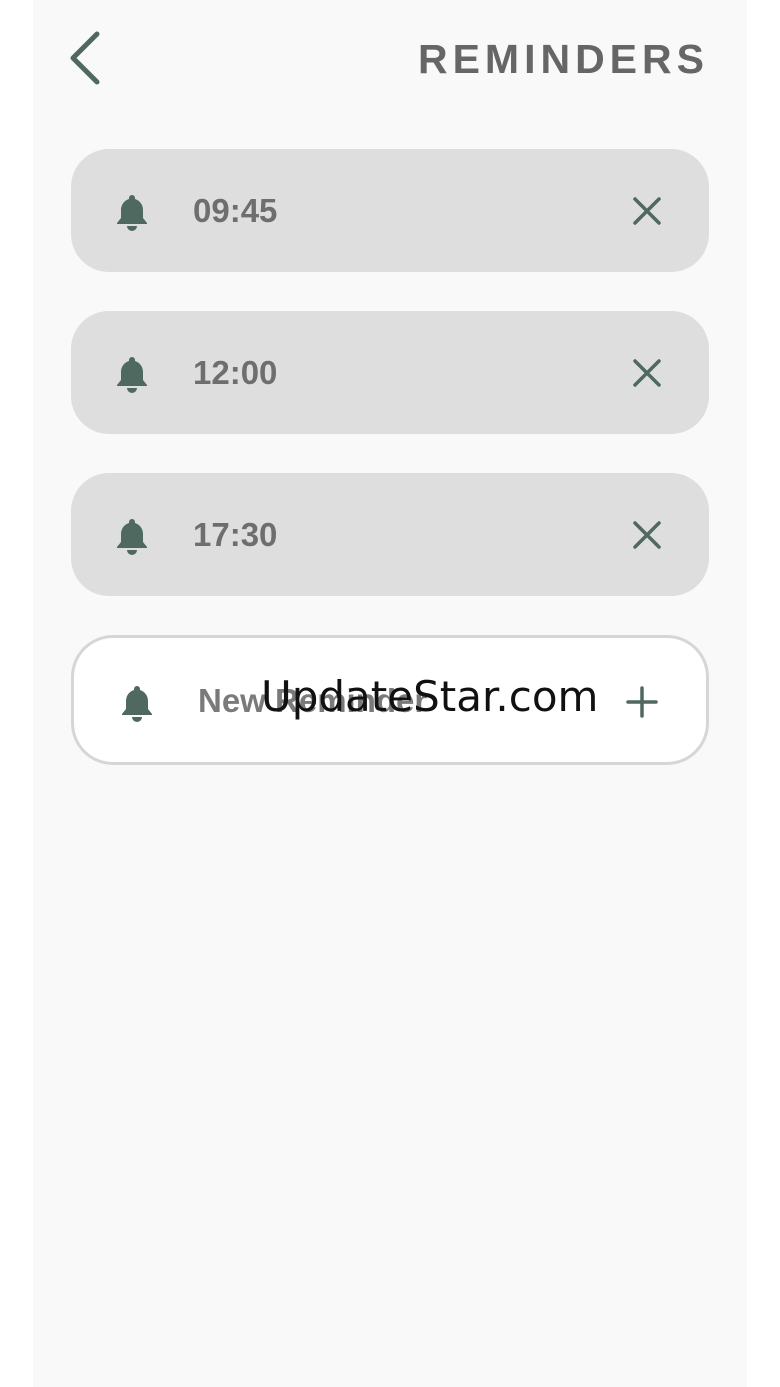 The image size is (780, 1387). What do you see at coordinates (390, 210) in the screenshot?
I see `reminder-item: 09:45` at bounding box center [390, 210].